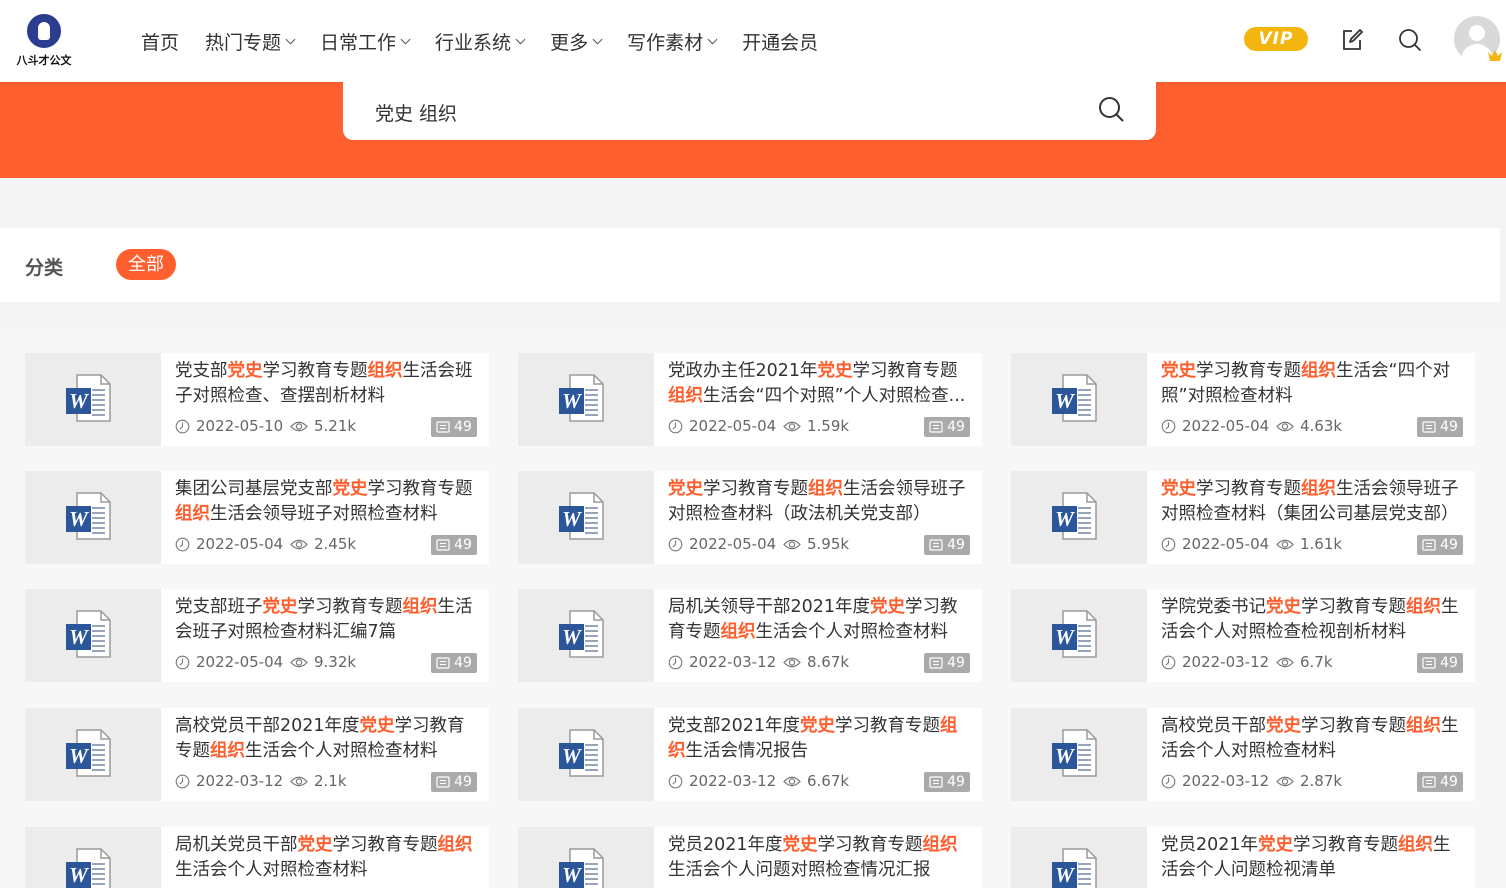  I want to click on nav-item: 写作素材, so click(672, 41).